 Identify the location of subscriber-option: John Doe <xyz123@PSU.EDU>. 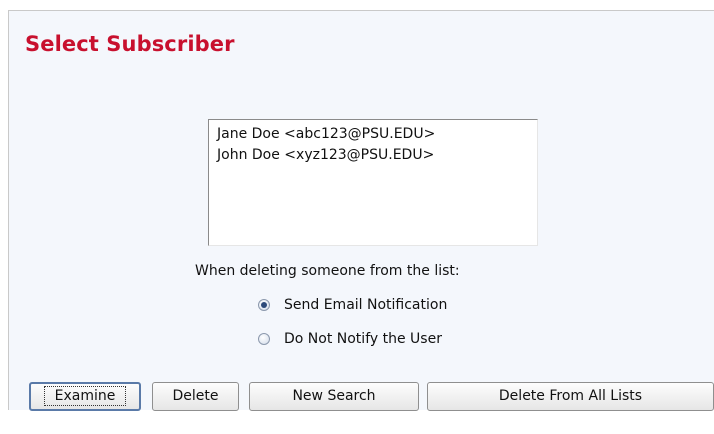
(377, 155).